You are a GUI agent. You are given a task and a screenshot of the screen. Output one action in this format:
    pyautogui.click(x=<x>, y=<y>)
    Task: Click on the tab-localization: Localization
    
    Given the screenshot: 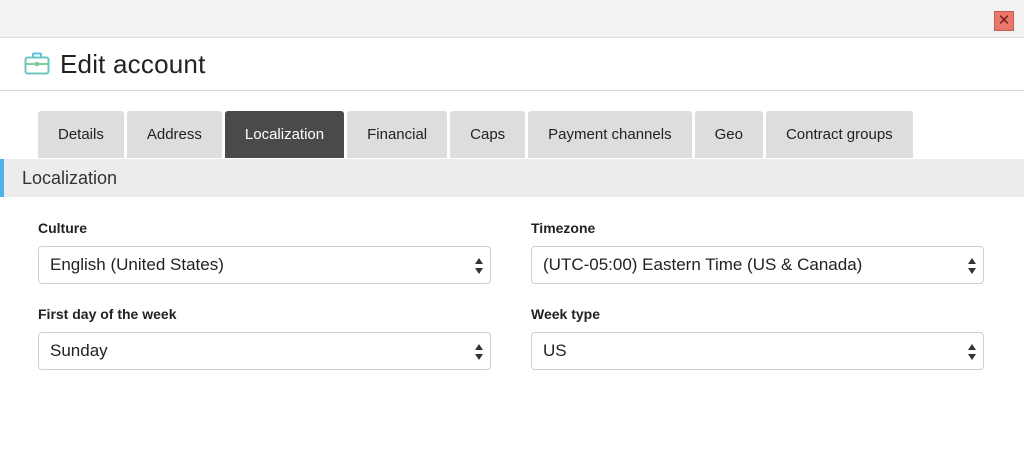 What is the action you would take?
    pyautogui.click(x=284, y=134)
    